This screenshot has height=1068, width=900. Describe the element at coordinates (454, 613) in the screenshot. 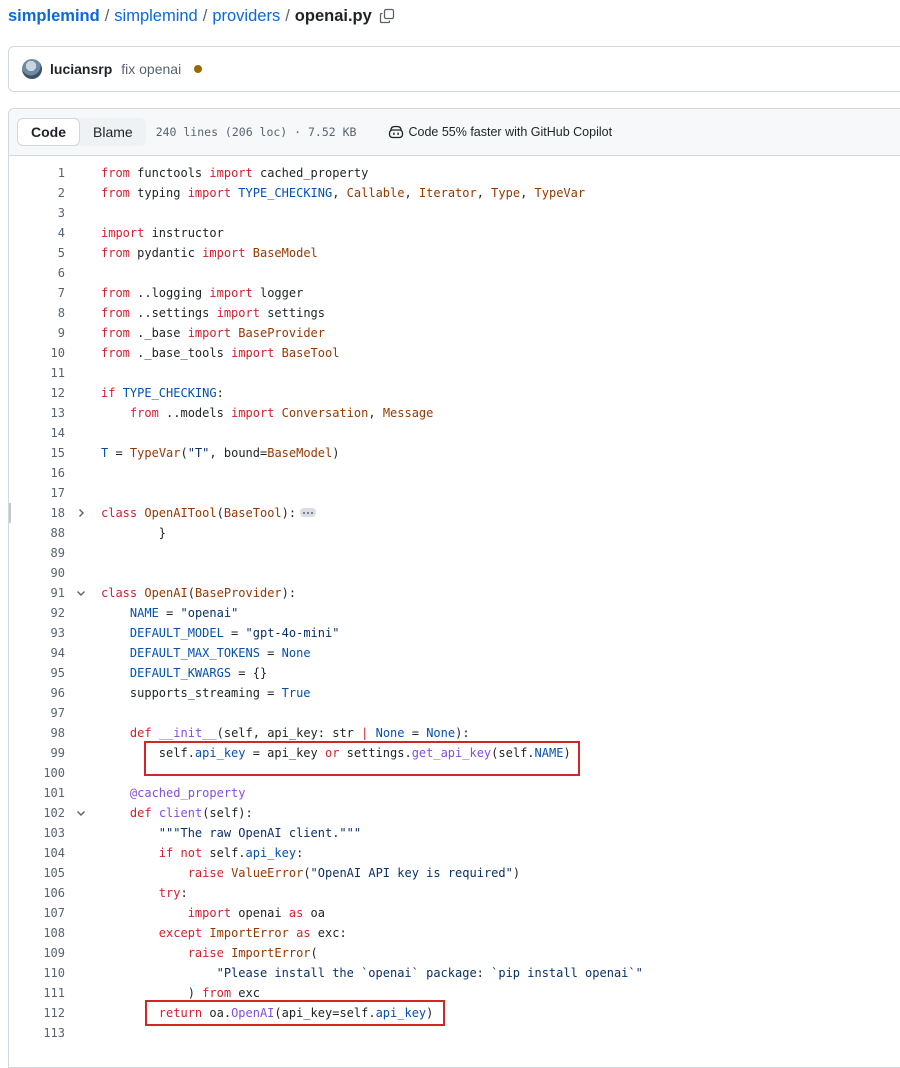

I see `code-line: 92 NAME = "openai"` at that location.